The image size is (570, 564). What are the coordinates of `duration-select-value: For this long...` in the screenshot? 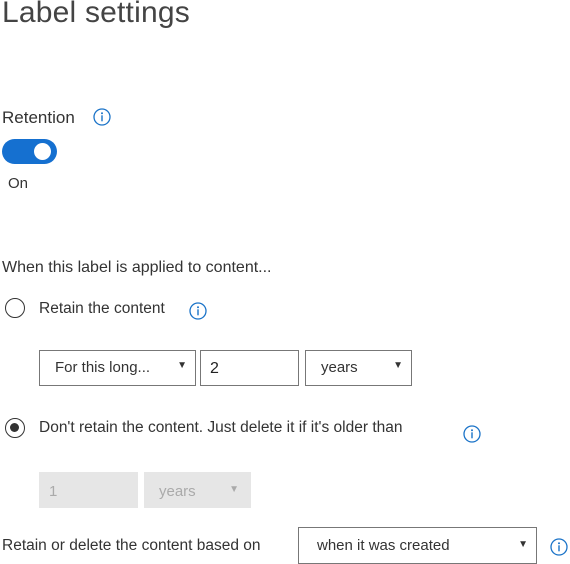 It's located at (103, 367).